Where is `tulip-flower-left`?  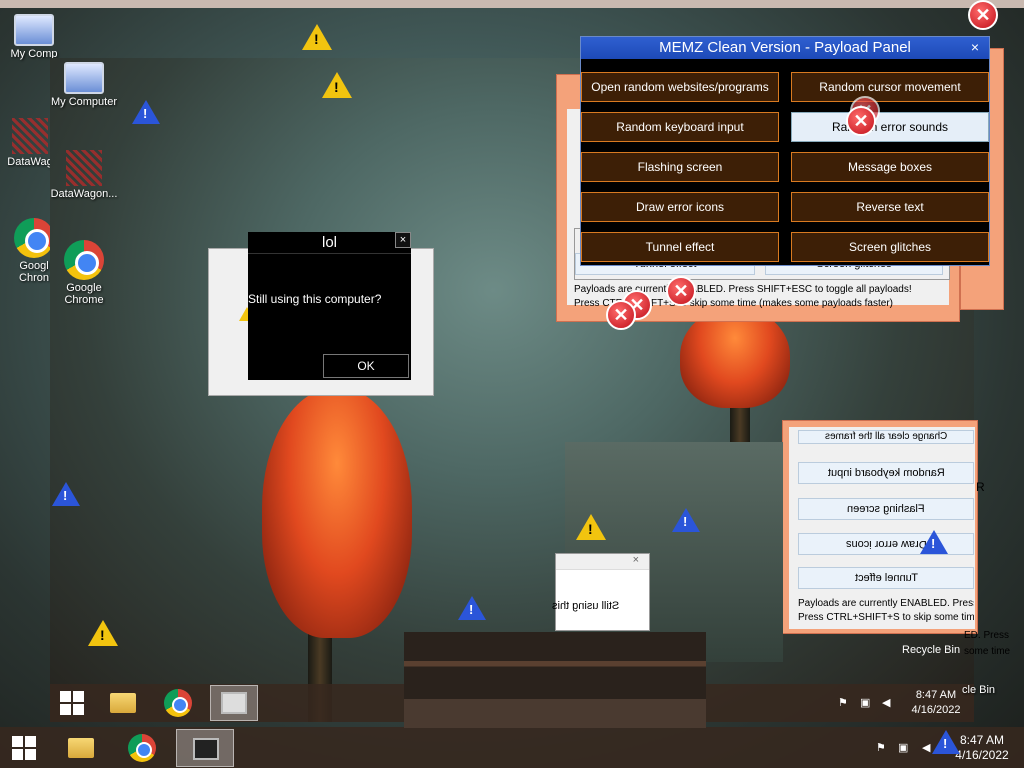 tulip-flower-left is located at coordinates (337, 513).